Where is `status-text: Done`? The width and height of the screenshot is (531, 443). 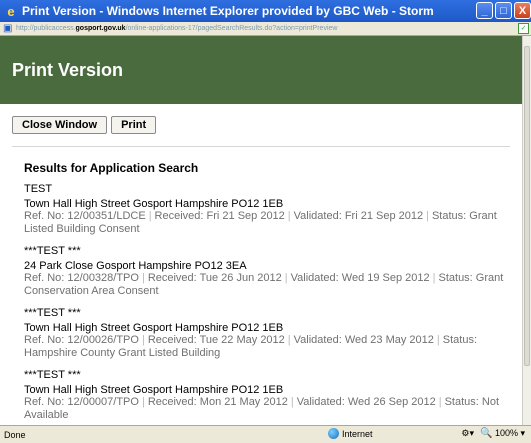 status-text: Done is located at coordinates (15, 434).